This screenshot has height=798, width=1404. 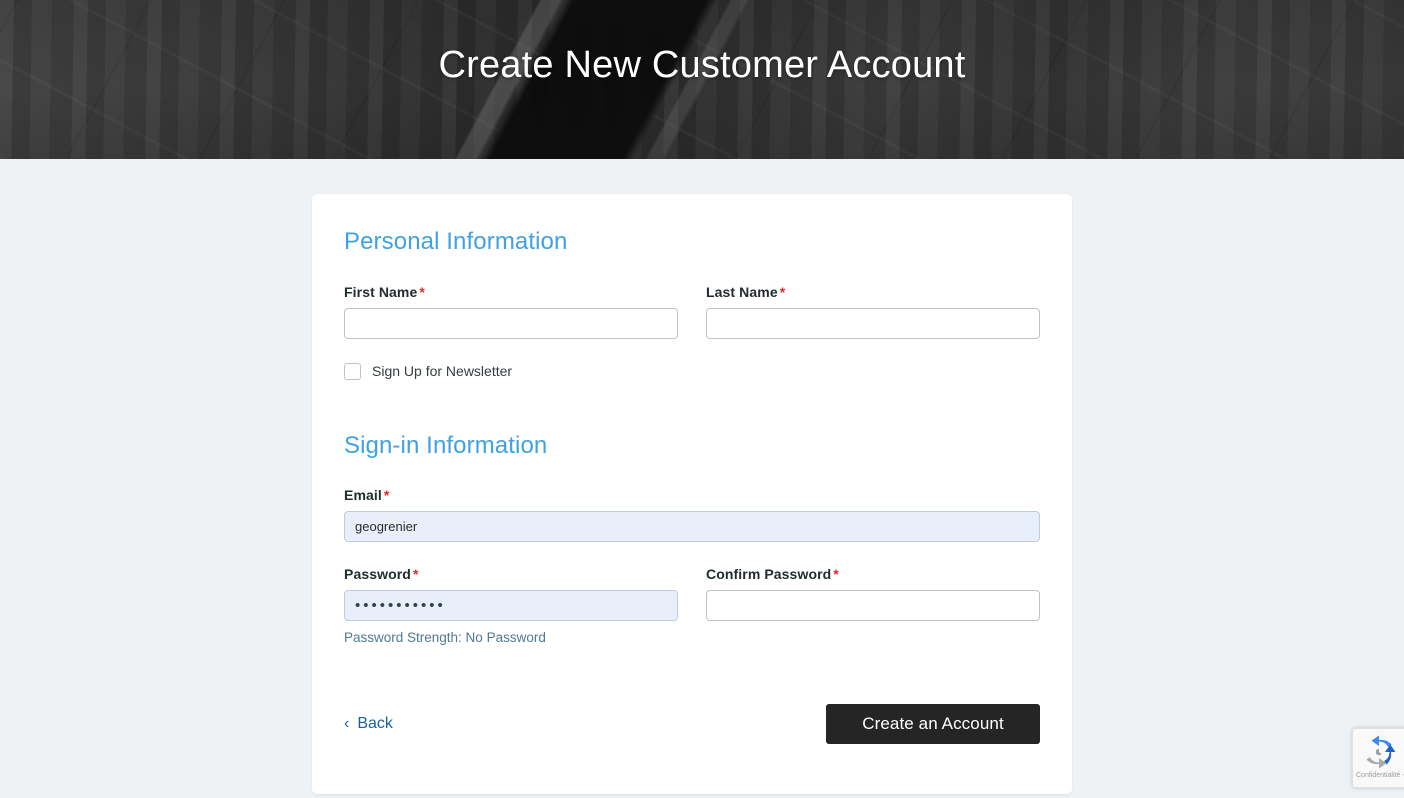 What do you see at coordinates (873, 292) in the screenshot?
I see `last-name-label: Last Name *` at bounding box center [873, 292].